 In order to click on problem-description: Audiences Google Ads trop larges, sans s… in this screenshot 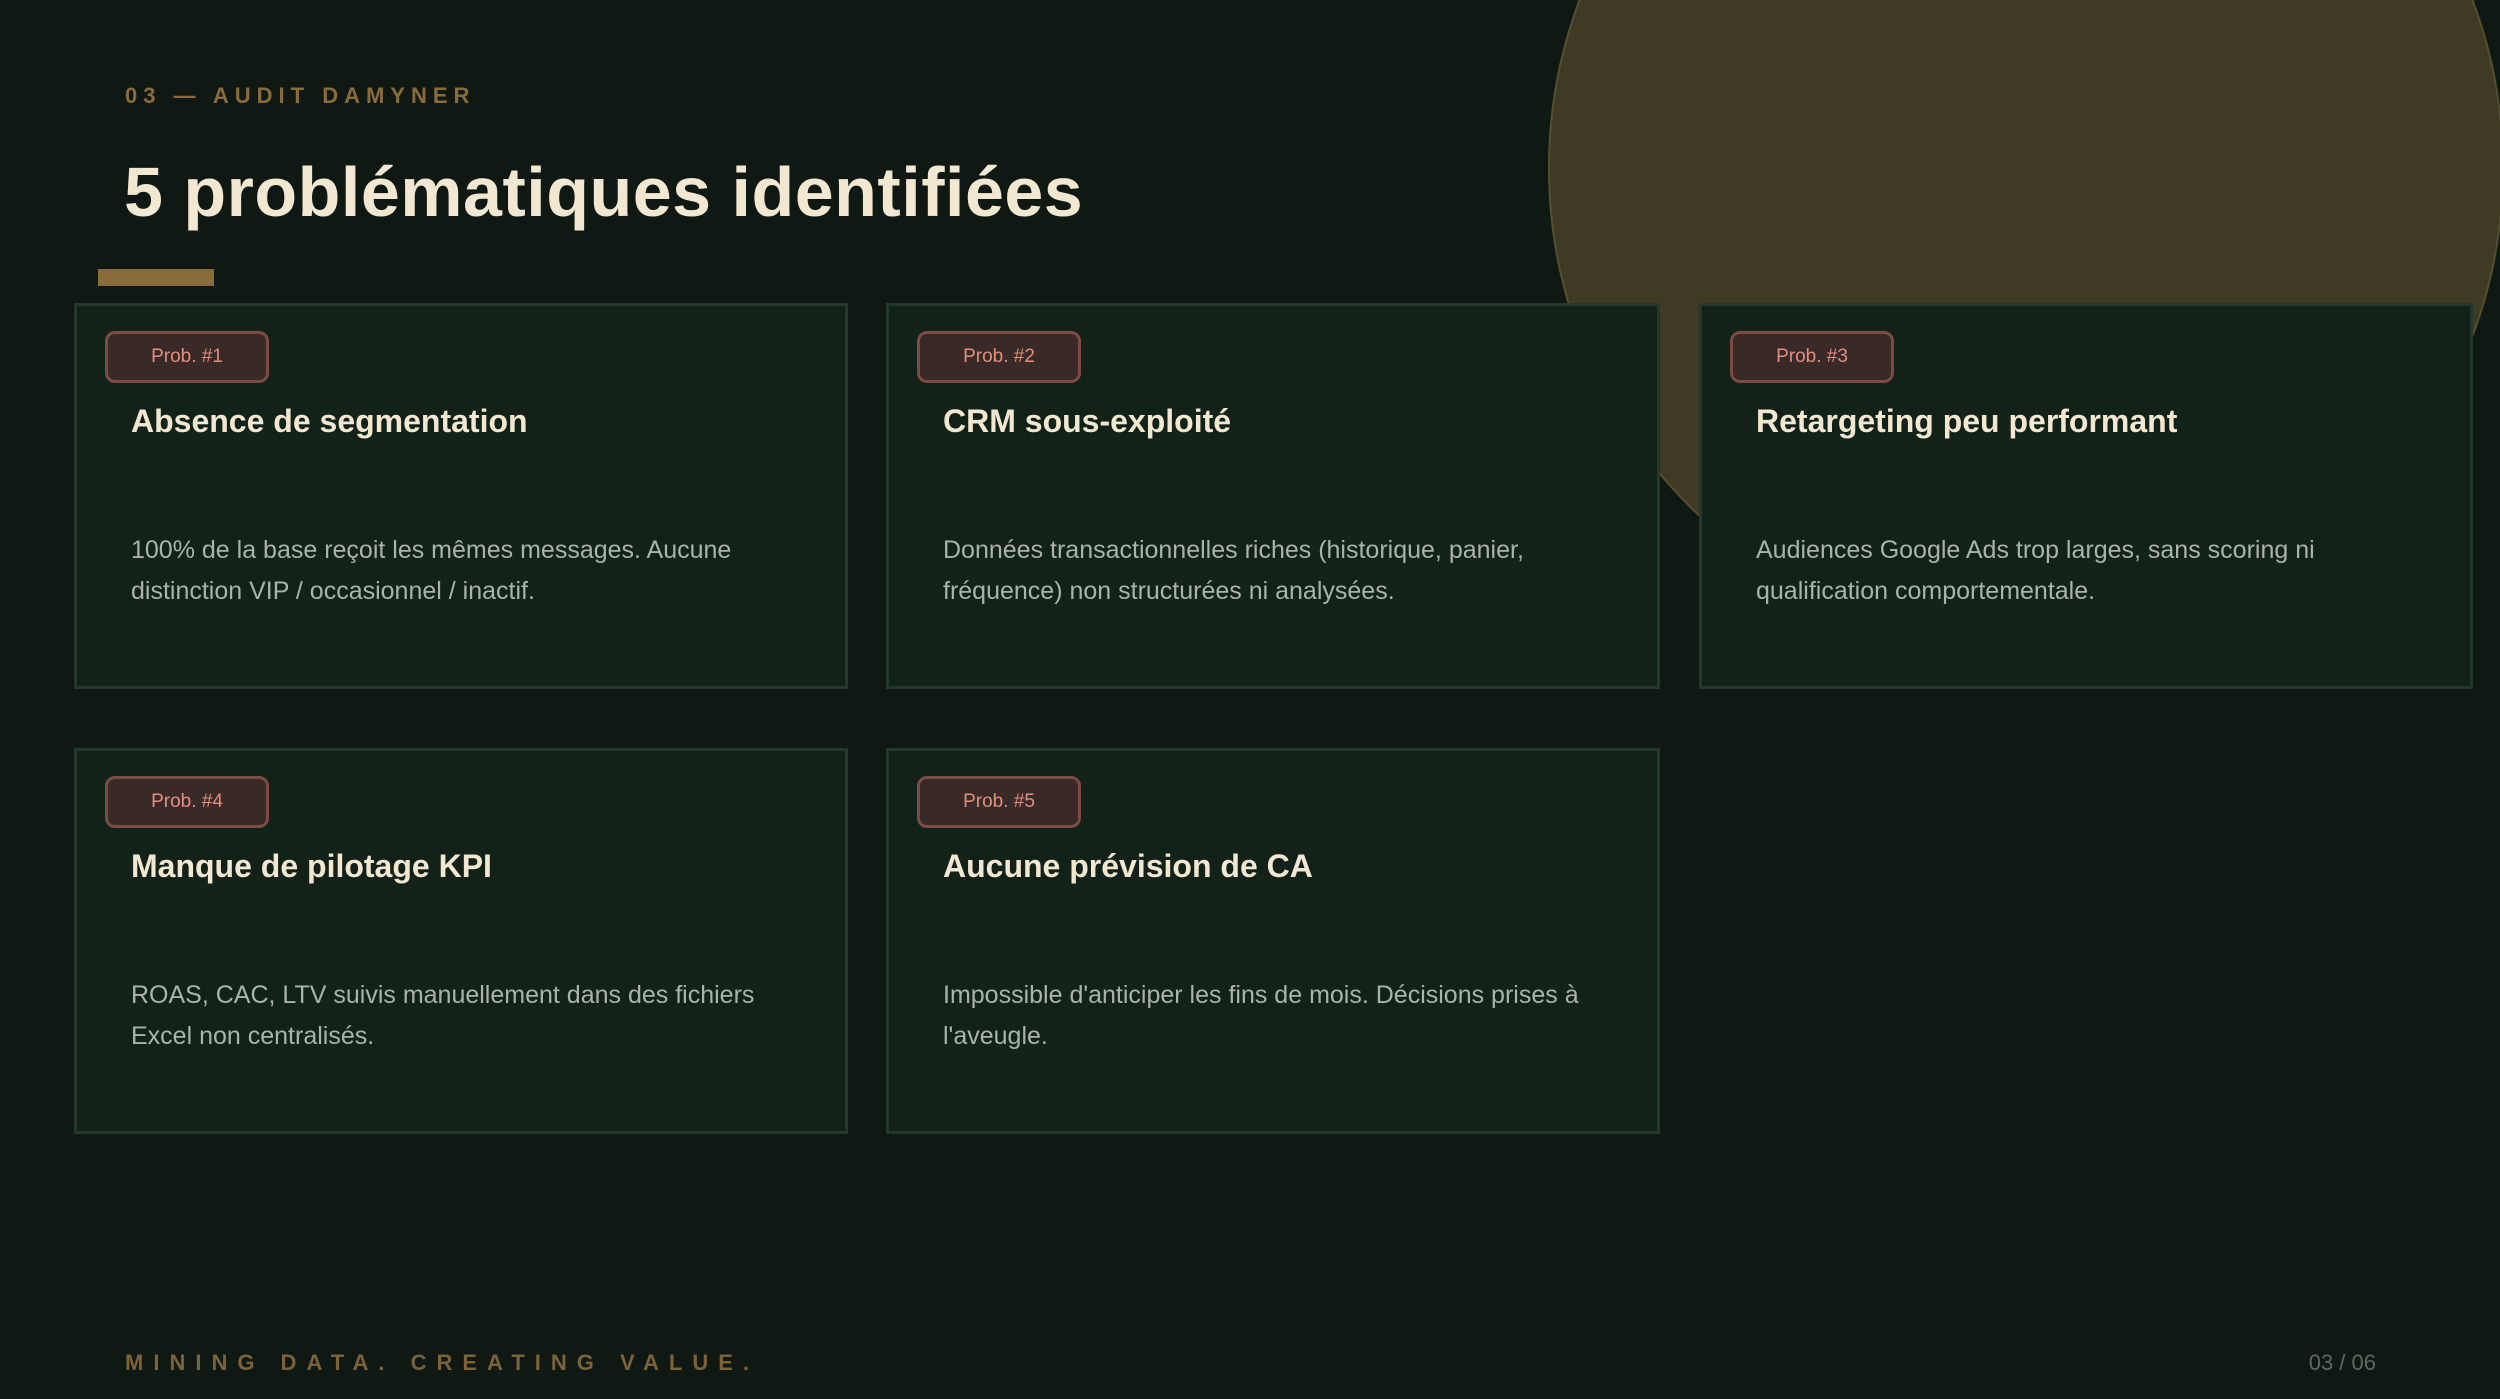, I will do `click(2035, 570)`.